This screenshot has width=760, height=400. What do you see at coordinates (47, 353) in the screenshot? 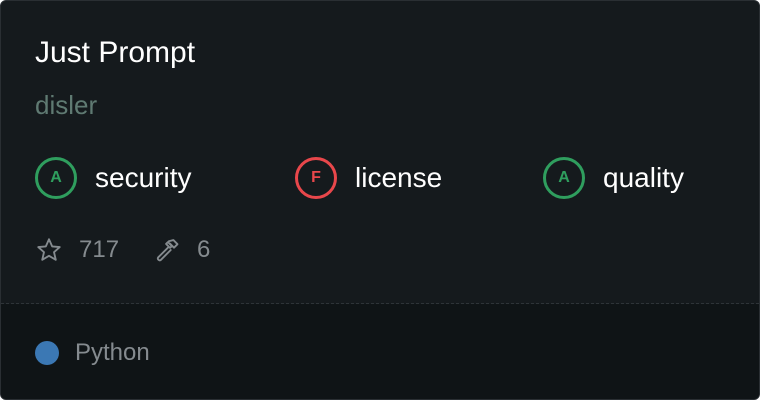
I see `language-color-dot` at bounding box center [47, 353].